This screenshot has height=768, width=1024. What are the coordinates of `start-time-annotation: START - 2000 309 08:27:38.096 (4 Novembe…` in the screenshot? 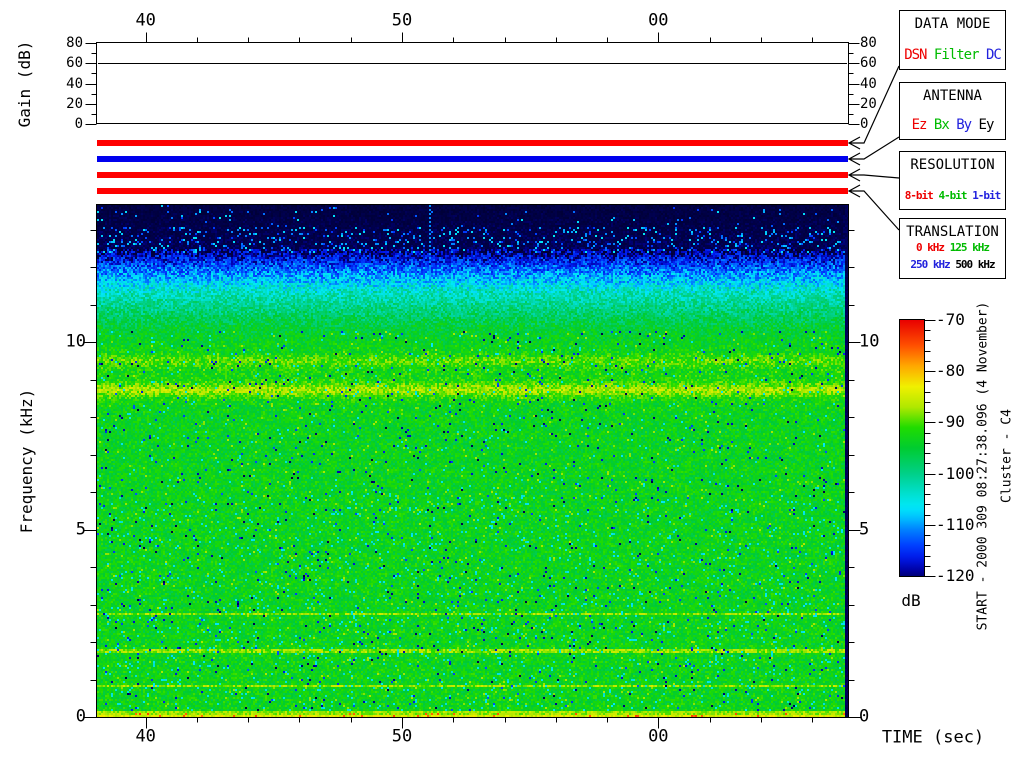 It's located at (983, 466).